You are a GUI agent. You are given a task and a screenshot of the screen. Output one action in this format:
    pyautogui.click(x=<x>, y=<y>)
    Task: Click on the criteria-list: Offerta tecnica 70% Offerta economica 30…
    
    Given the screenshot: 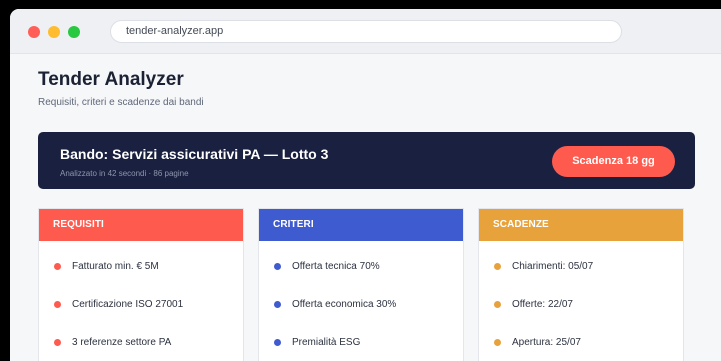 What is the action you would take?
    pyautogui.click(x=361, y=311)
    